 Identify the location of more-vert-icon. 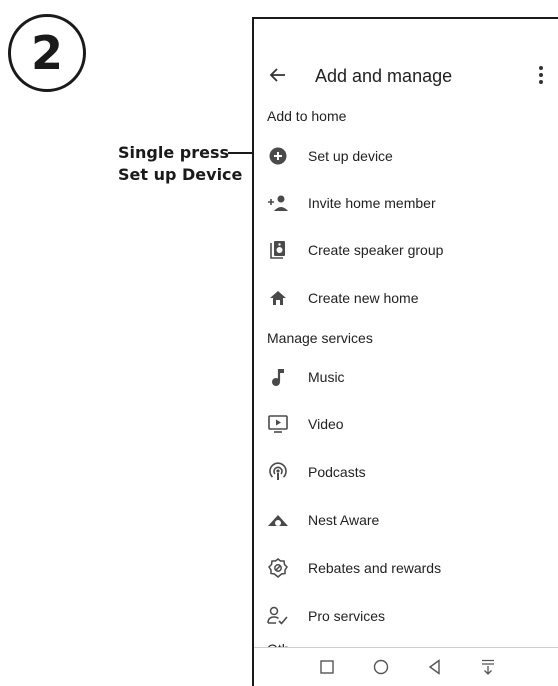
(541, 75).